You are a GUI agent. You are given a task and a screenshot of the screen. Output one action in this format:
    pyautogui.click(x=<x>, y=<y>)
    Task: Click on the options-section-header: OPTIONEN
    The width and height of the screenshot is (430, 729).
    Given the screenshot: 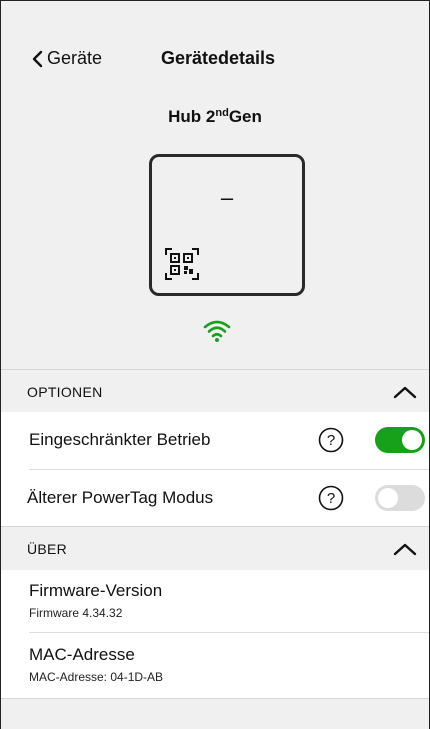 What is the action you would take?
    pyautogui.click(x=215, y=391)
    